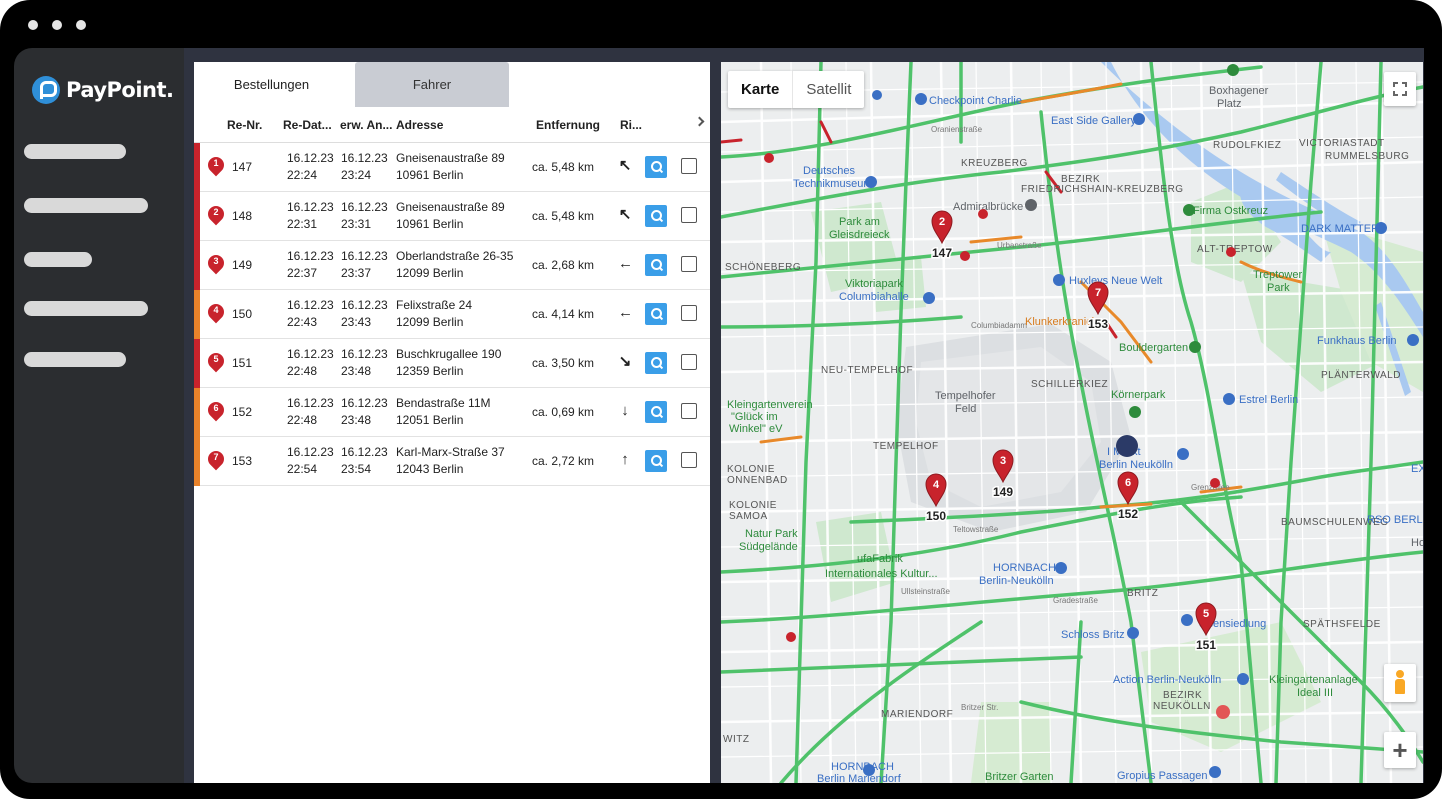 The image size is (1442, 799). What do you see at coordinates (1102, 189) in the screenshot?
I see `place-label: FRIEDRICHSHAIN-KREUZBERG` at bounding box center [1102, 189].